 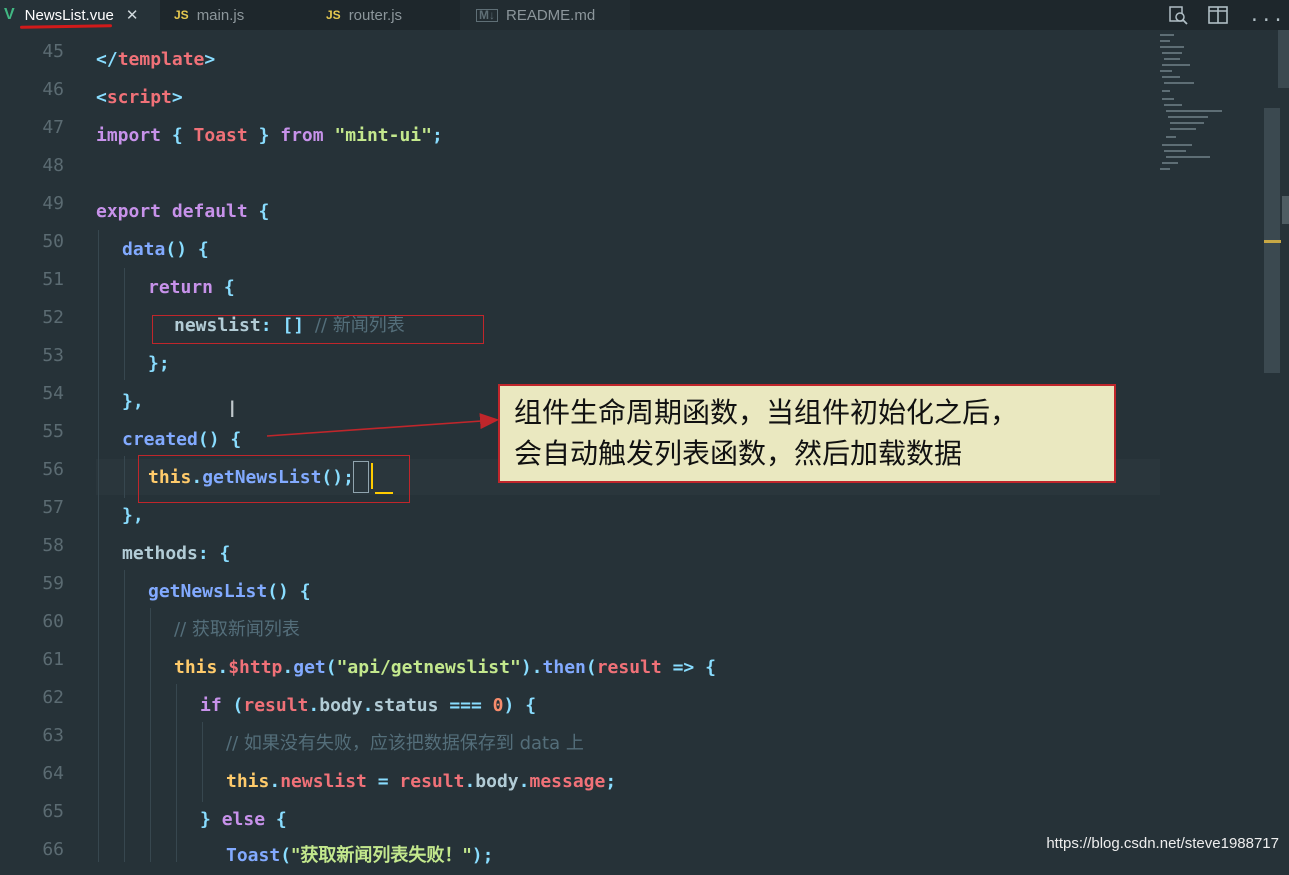 What do you see at coordinates (738, 453) in the screenshot?
I see `callout-line-2: 会自动触发列表函数，然后加载数据` at bounding box center [738, 453].